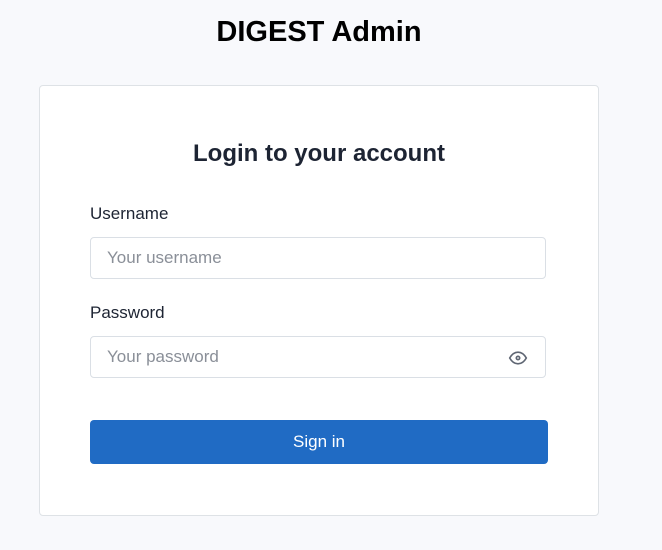 This screenshot has height=550, width=662. I want to click on login-heading: Login to your account, so click(319, 153).